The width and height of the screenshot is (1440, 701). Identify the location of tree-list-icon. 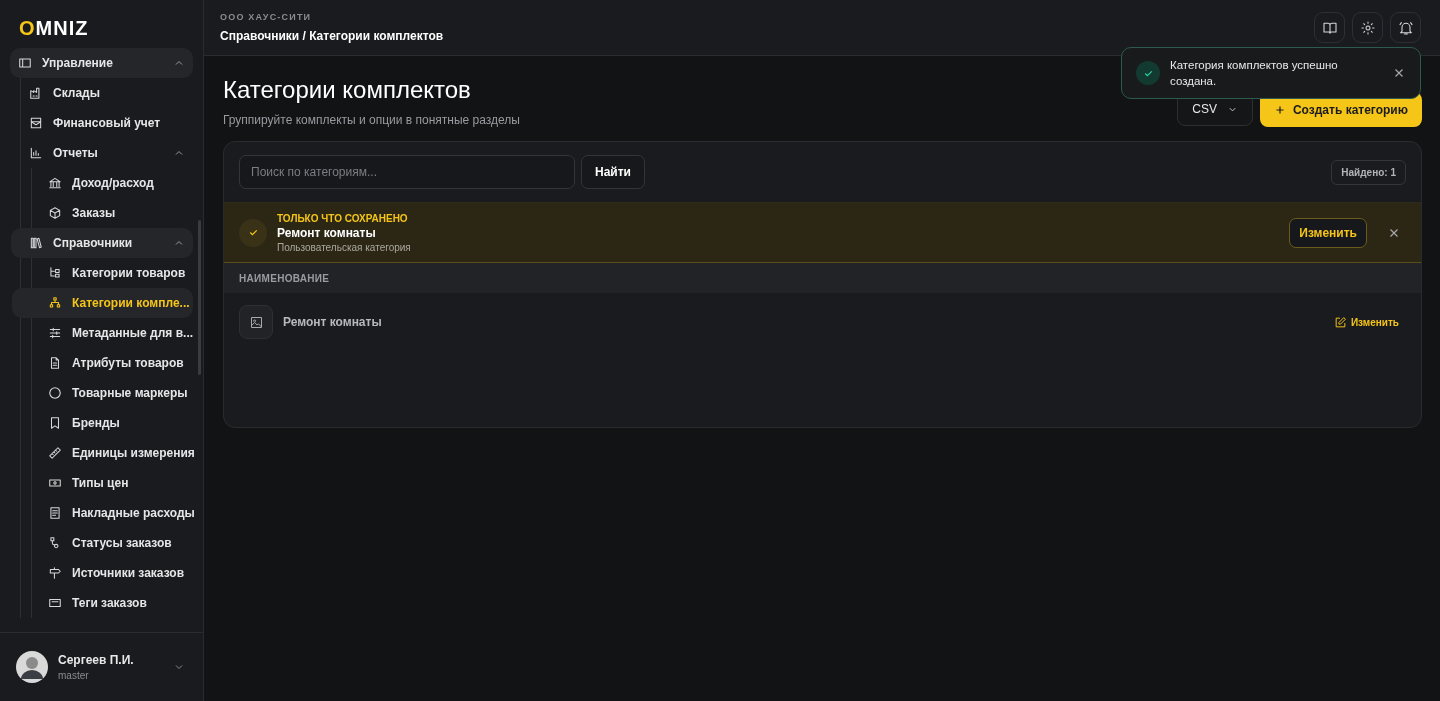
(55, 273).